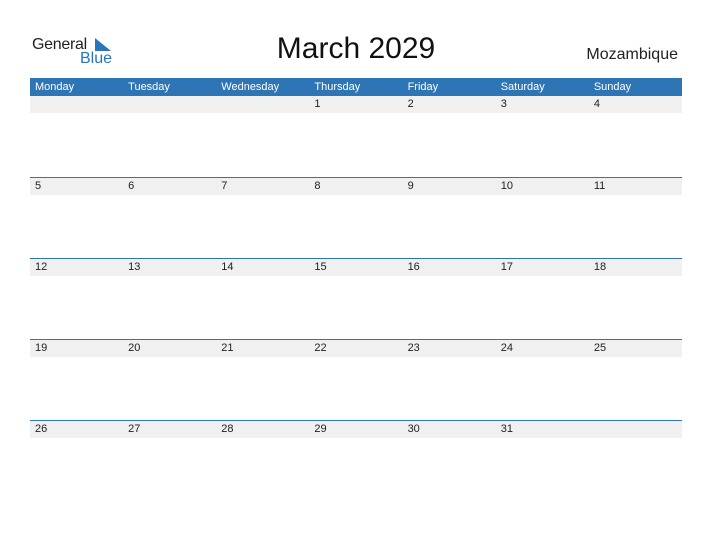  I want to click on weekday-tuesday: Tuesday, so click(149, 87).